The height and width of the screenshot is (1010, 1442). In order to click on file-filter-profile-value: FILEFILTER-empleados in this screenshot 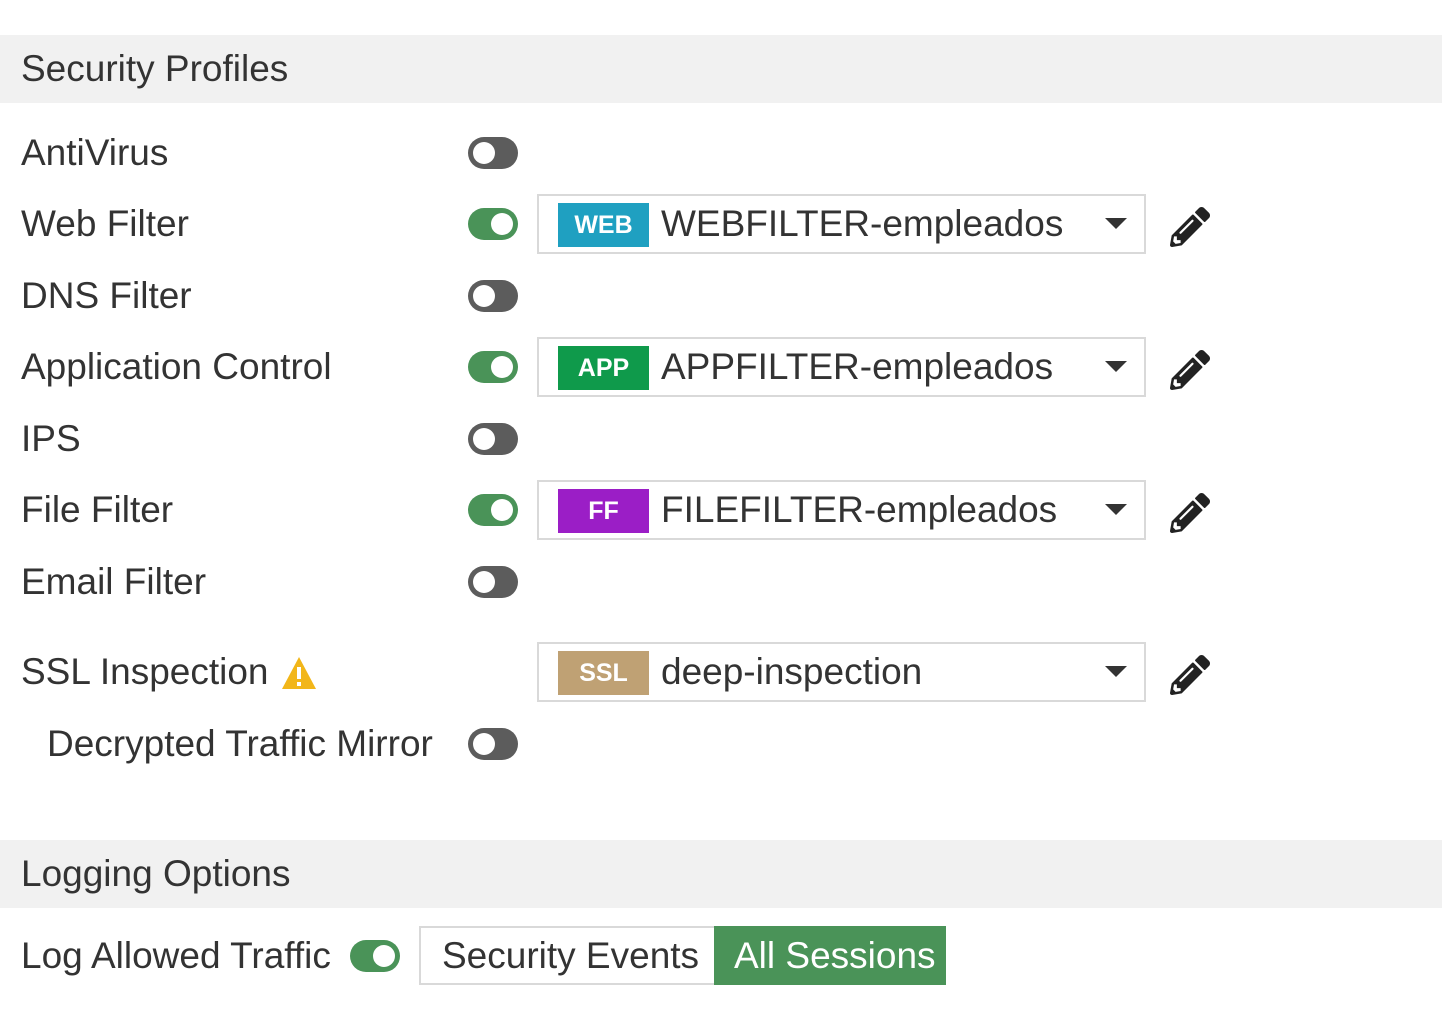, I will do `click(859, 509)`.